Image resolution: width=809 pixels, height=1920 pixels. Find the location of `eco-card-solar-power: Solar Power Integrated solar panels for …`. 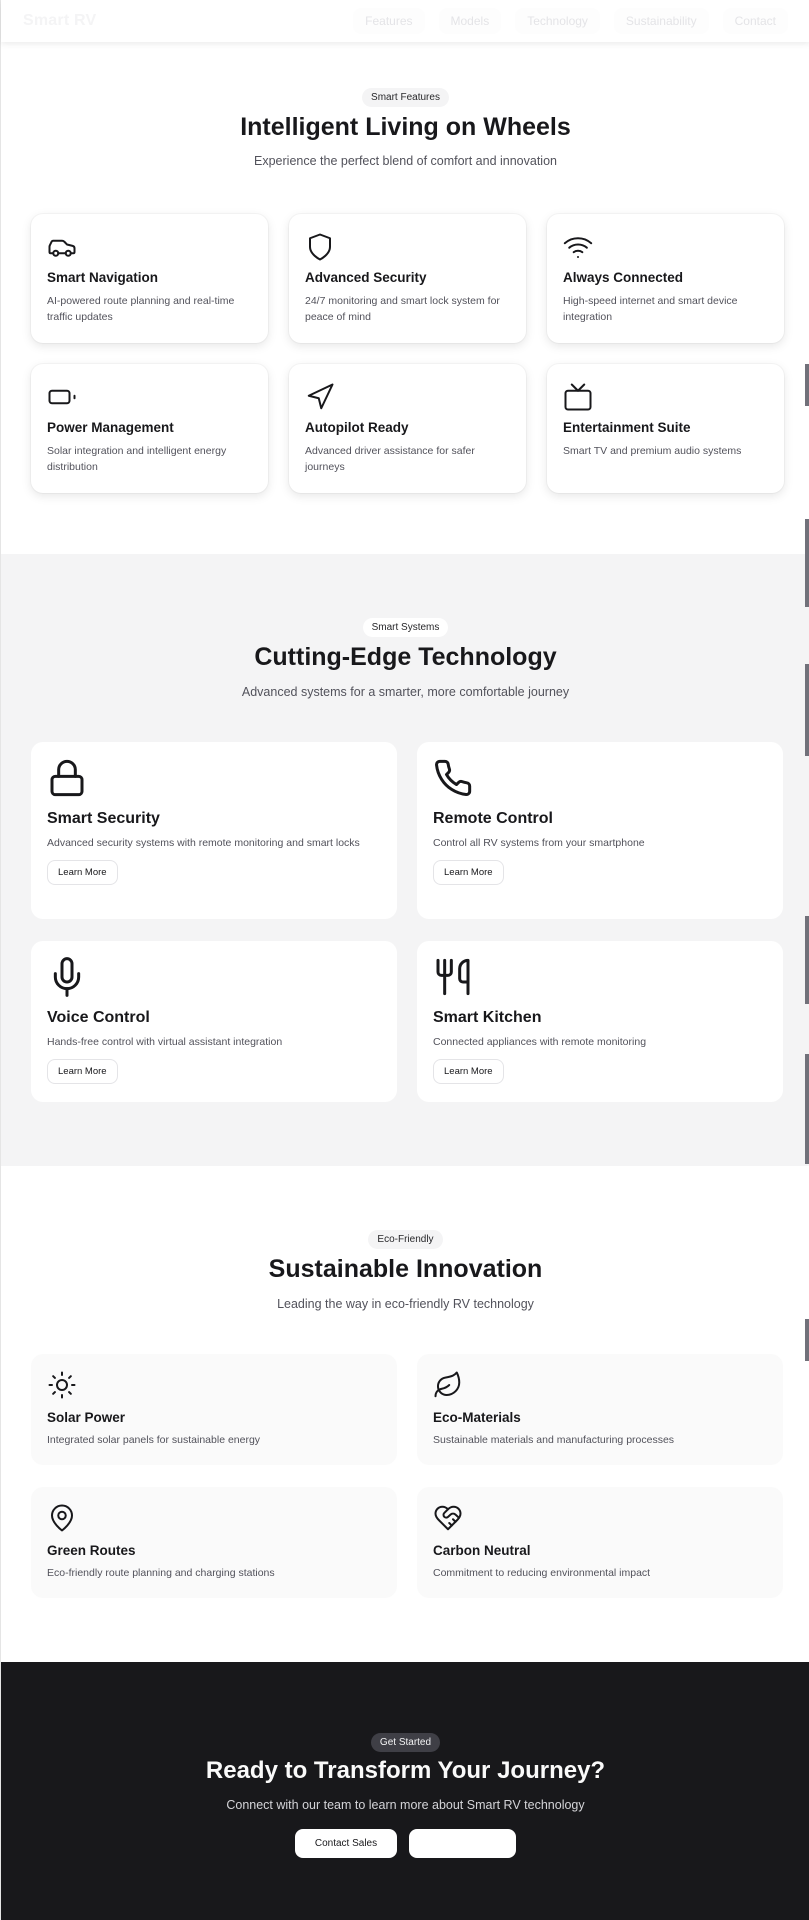

eco-card-solar-power: Solar Power Integrated solar panels for … is located at coordinates (214, 1409).